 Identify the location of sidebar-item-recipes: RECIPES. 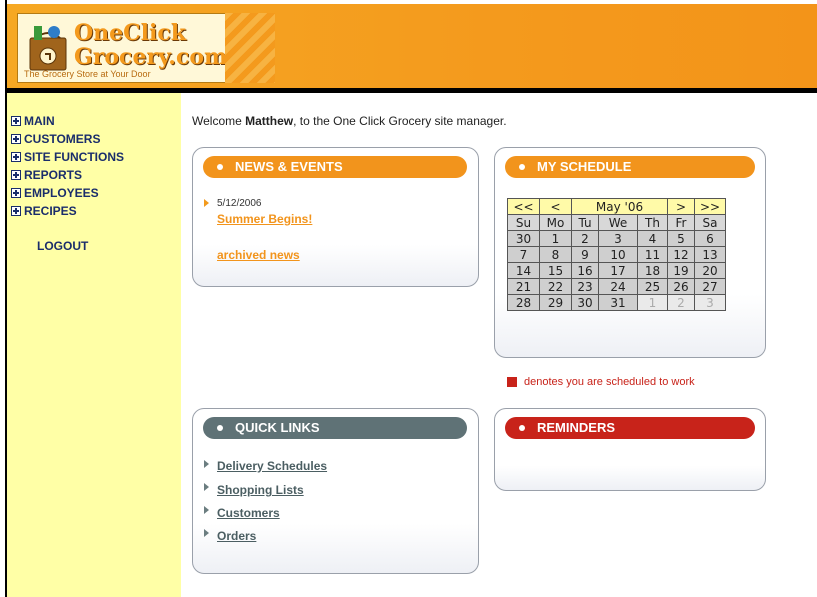
(67, 211).